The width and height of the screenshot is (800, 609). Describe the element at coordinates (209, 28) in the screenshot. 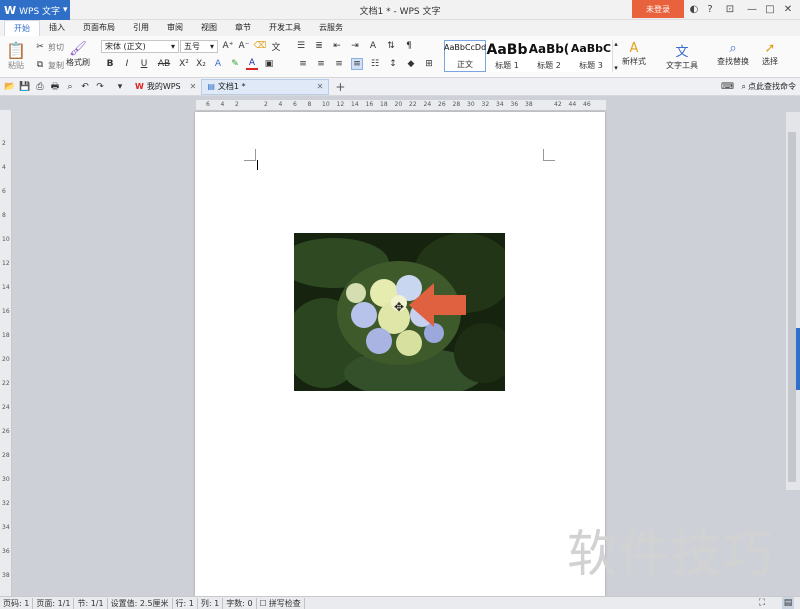

I see `tab-view: 视图` at that location.